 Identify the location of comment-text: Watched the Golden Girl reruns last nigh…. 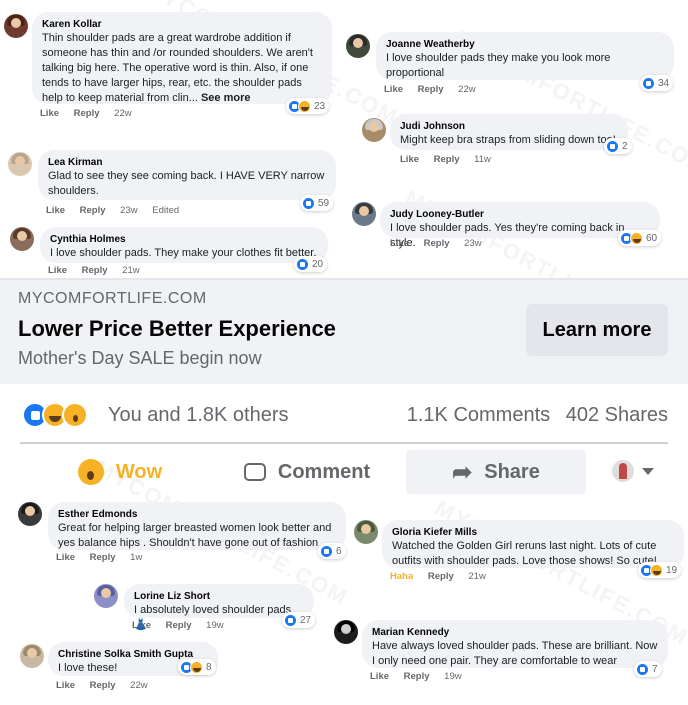
(524, 553).